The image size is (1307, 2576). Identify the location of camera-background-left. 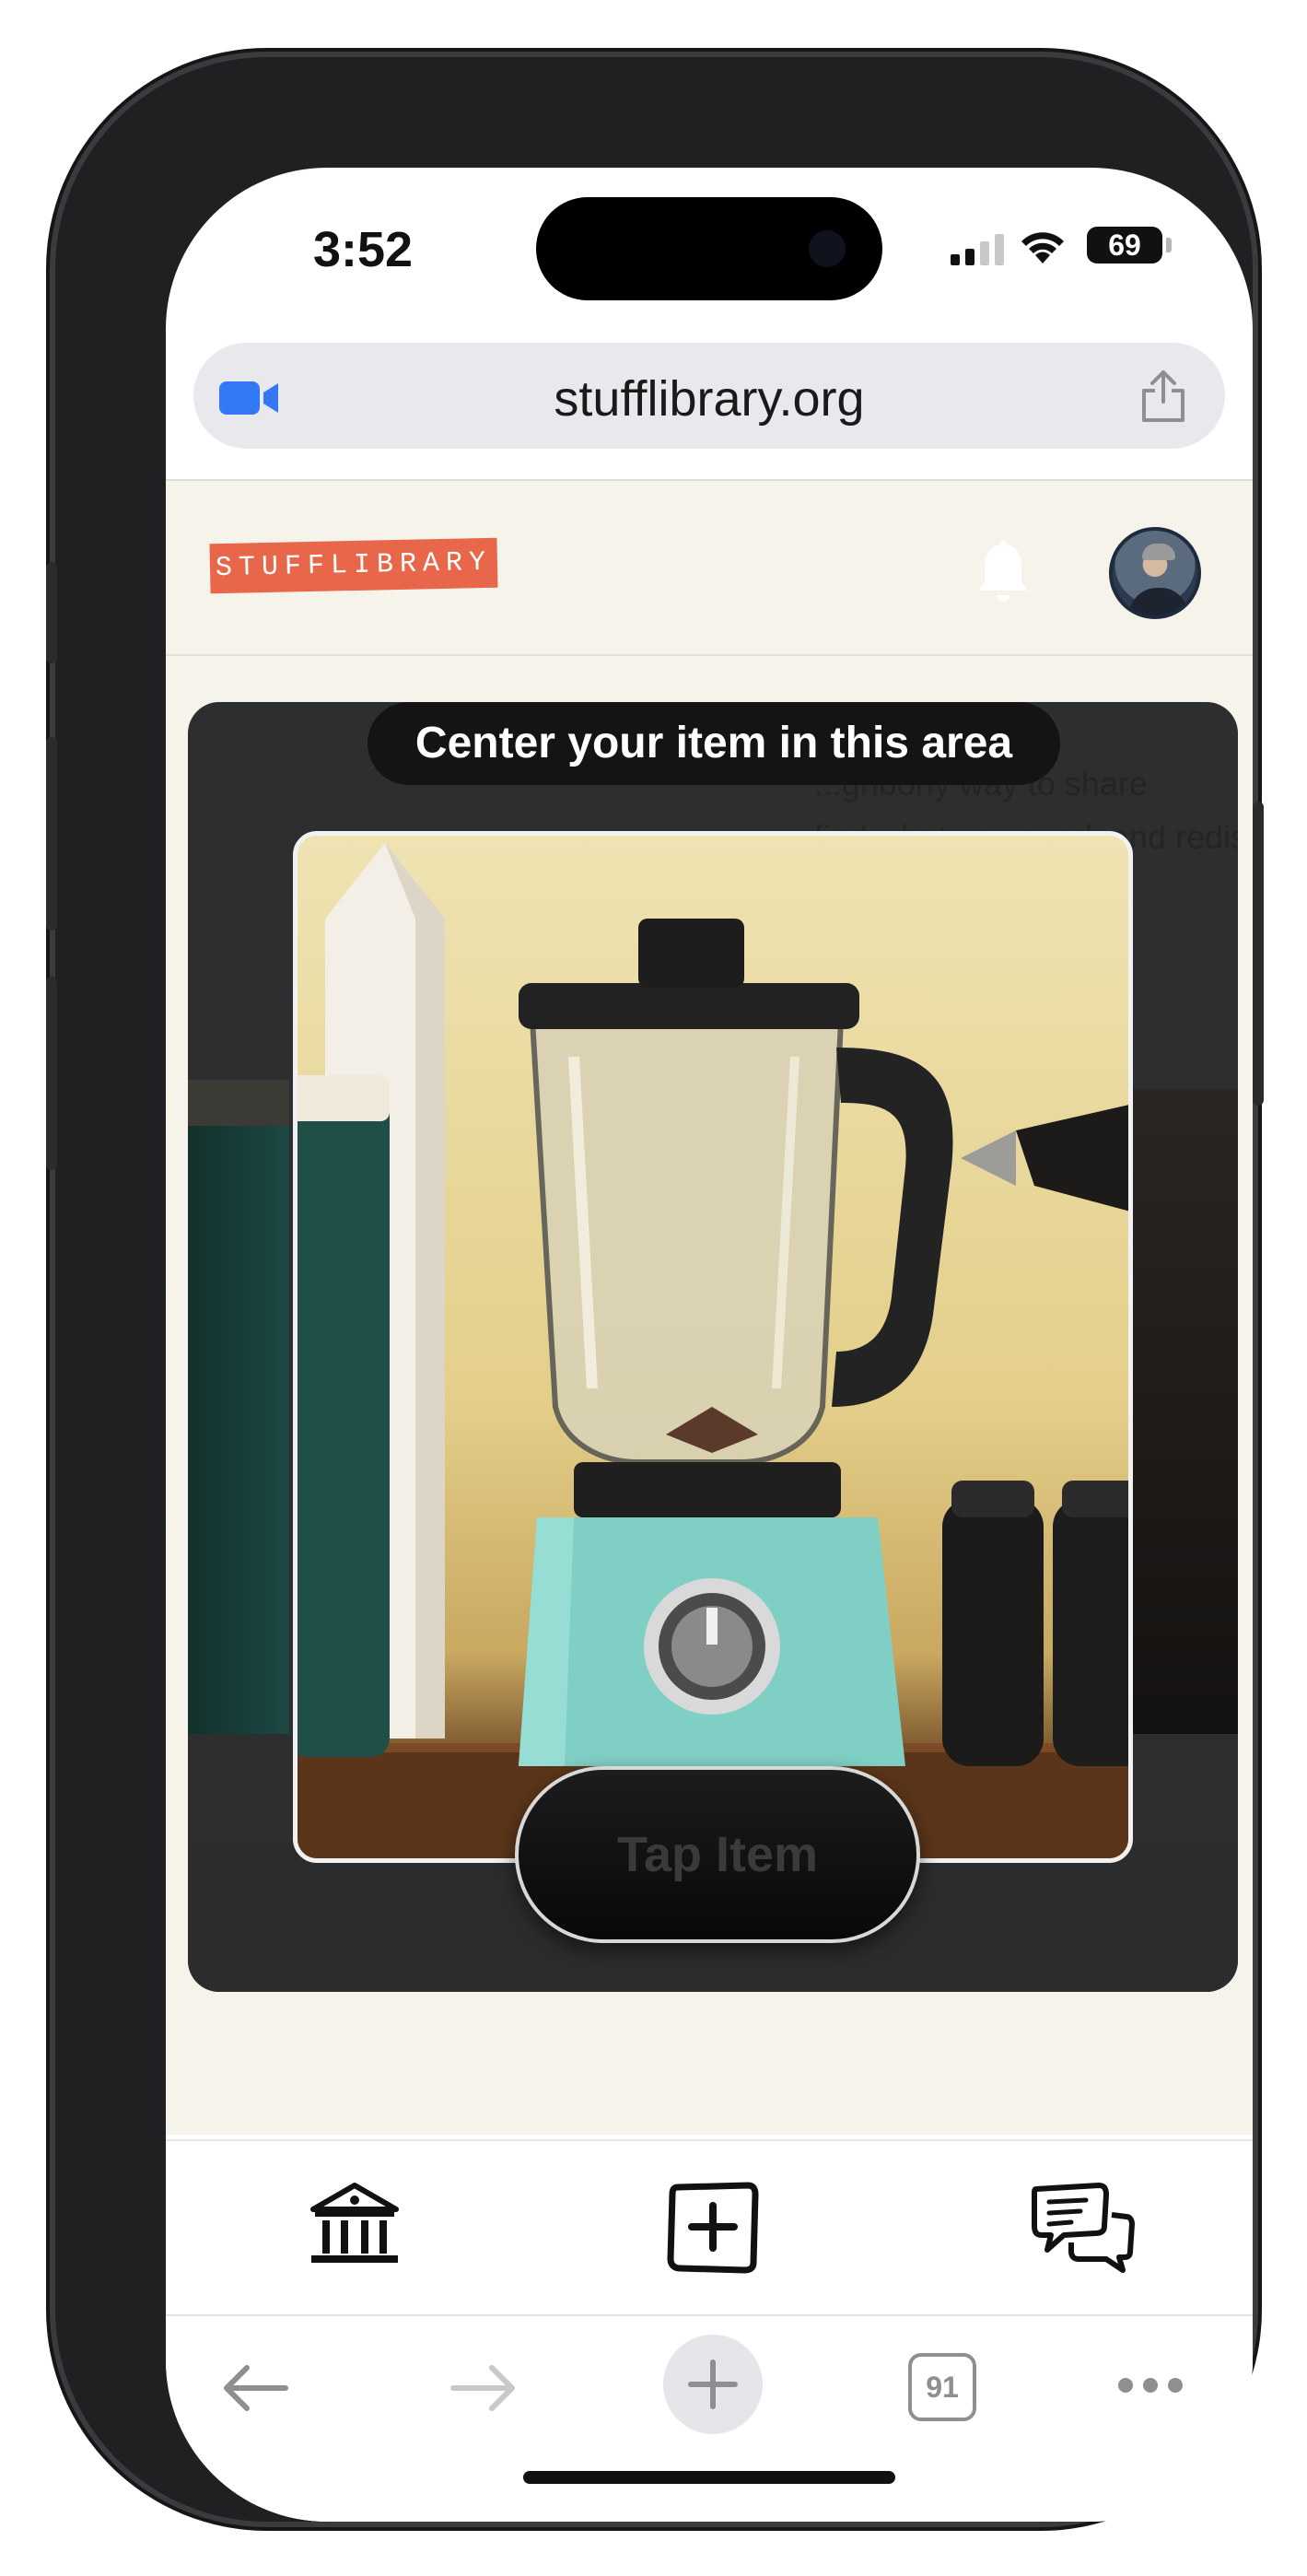
(239, 1407).